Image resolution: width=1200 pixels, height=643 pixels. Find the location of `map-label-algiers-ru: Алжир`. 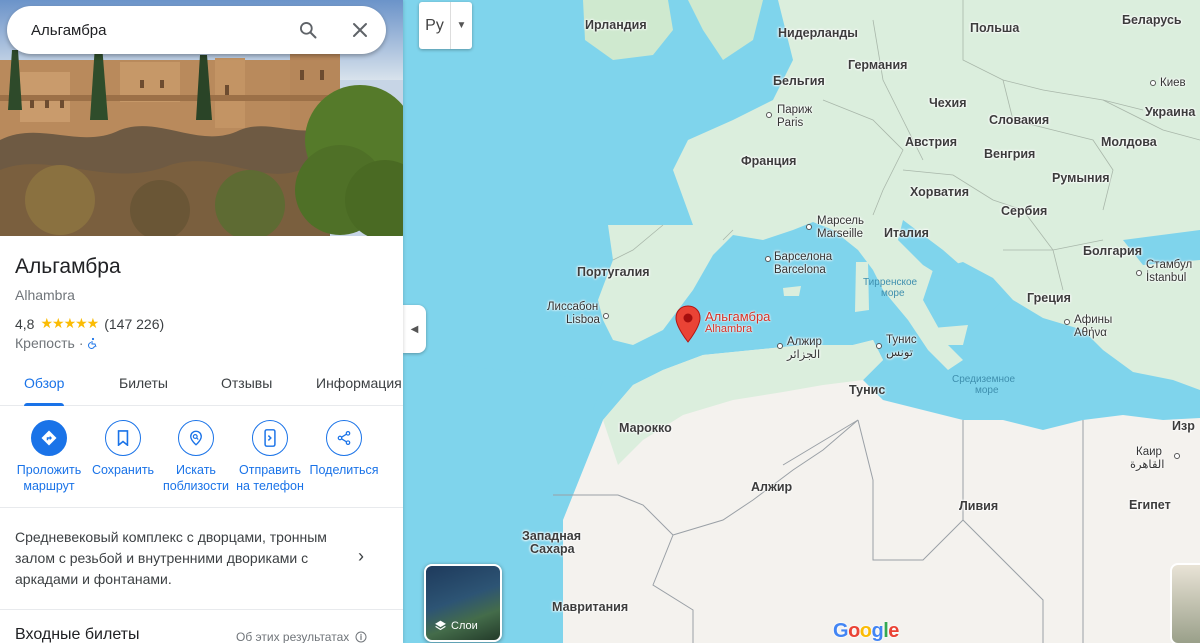

map-label-algiers-ru: Алжир is located at coordinates (804, 342).